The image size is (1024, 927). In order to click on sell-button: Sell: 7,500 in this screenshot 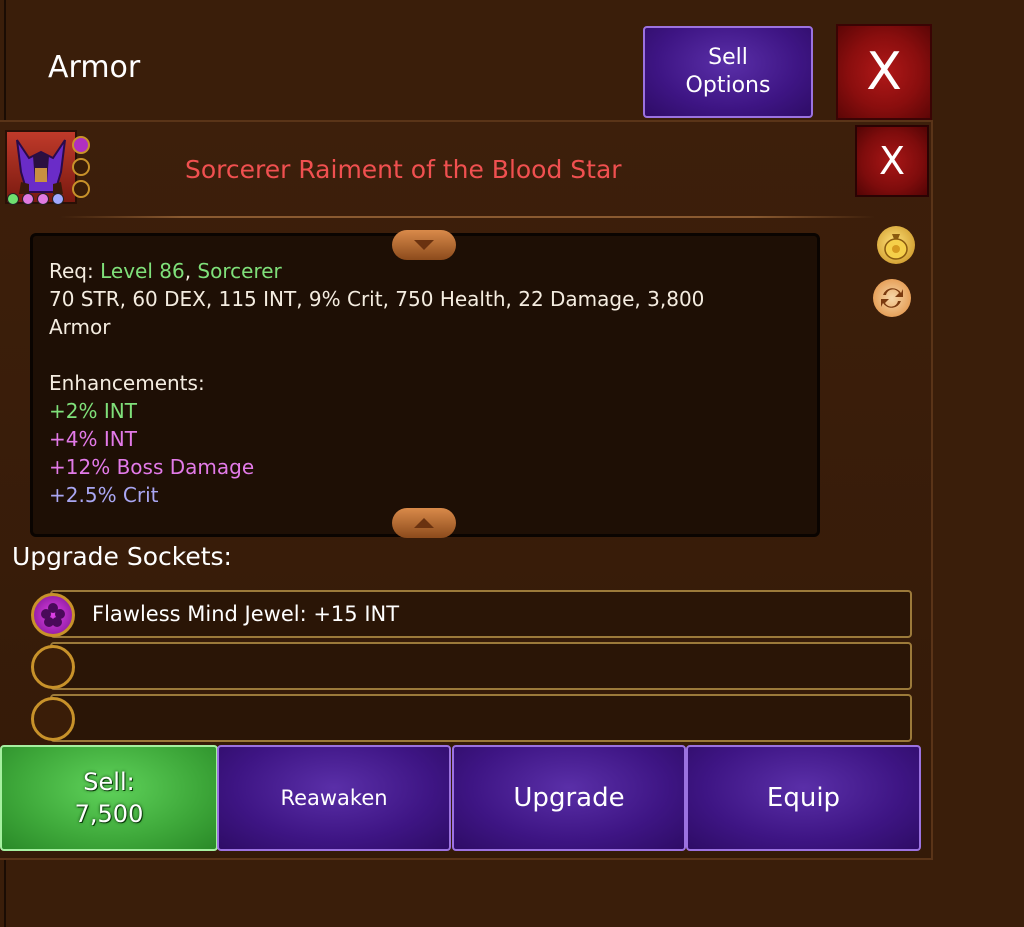, I will do `click(109, 798)`.